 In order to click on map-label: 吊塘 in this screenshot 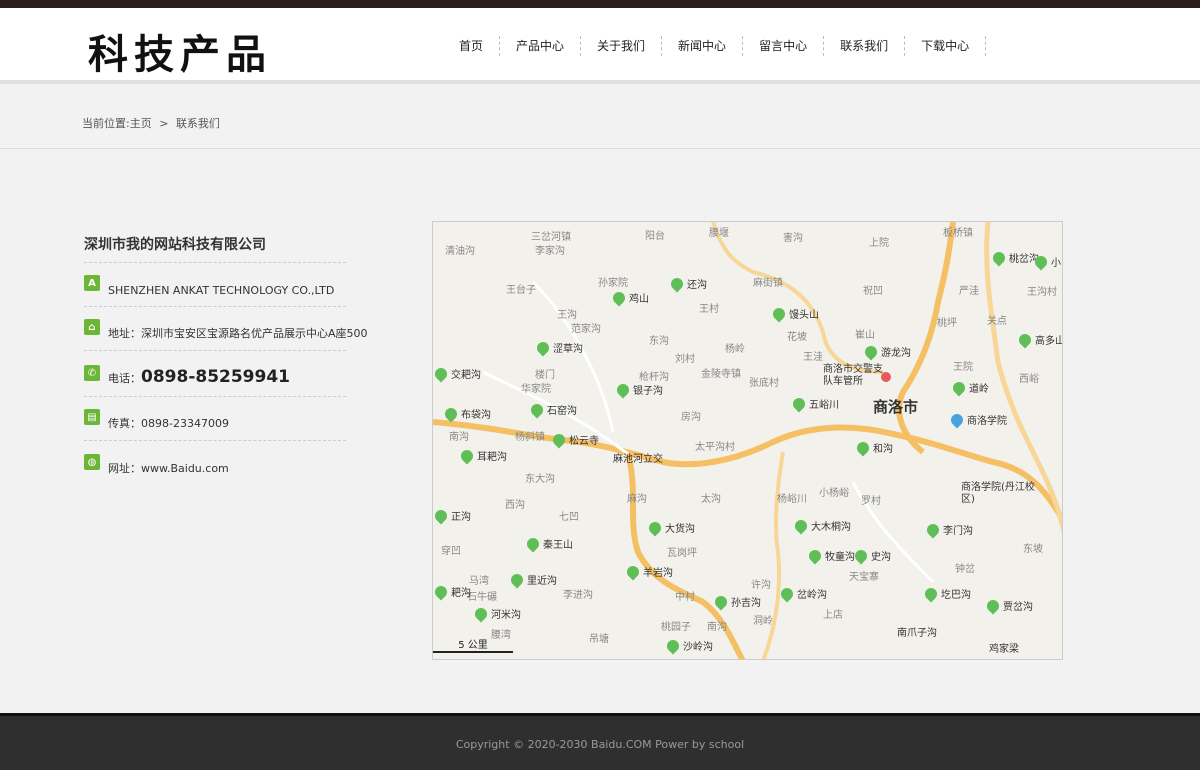, I will do `click(599, 639)`.